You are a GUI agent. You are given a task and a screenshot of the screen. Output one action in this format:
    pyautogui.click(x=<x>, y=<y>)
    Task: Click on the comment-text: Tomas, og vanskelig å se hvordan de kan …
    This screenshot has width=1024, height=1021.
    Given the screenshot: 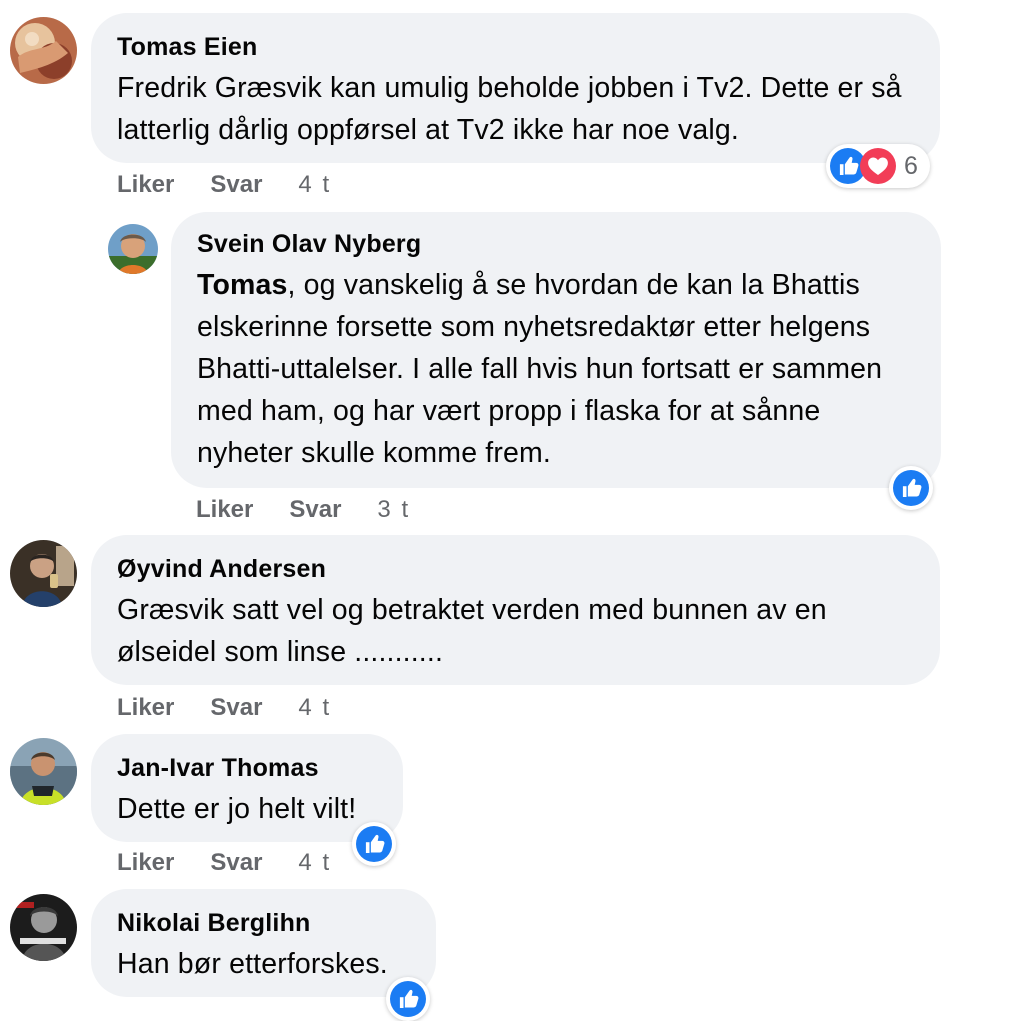 What is the action you would take?
    pyautogui.click(x=557, y=369)
    